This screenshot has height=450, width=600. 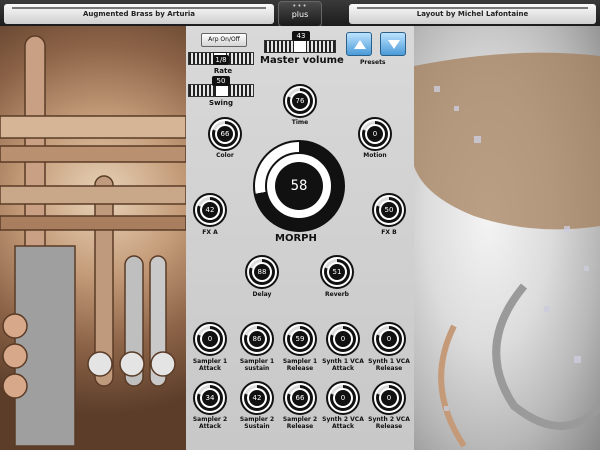 I want to click on swing-label: Swing, so click(x=221, y=103).